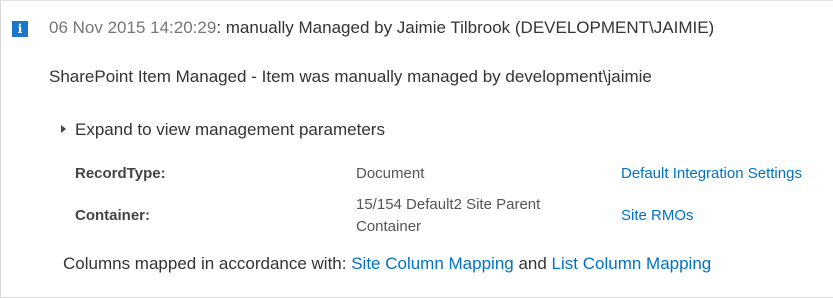  I want to click on list-column-mapping-link: List Column Mapping, so click(632, 263).